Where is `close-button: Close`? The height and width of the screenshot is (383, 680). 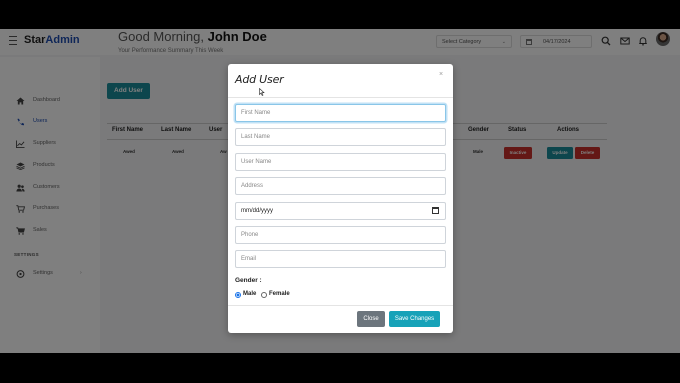
close-button: Close is located at coordinates (371, 319).